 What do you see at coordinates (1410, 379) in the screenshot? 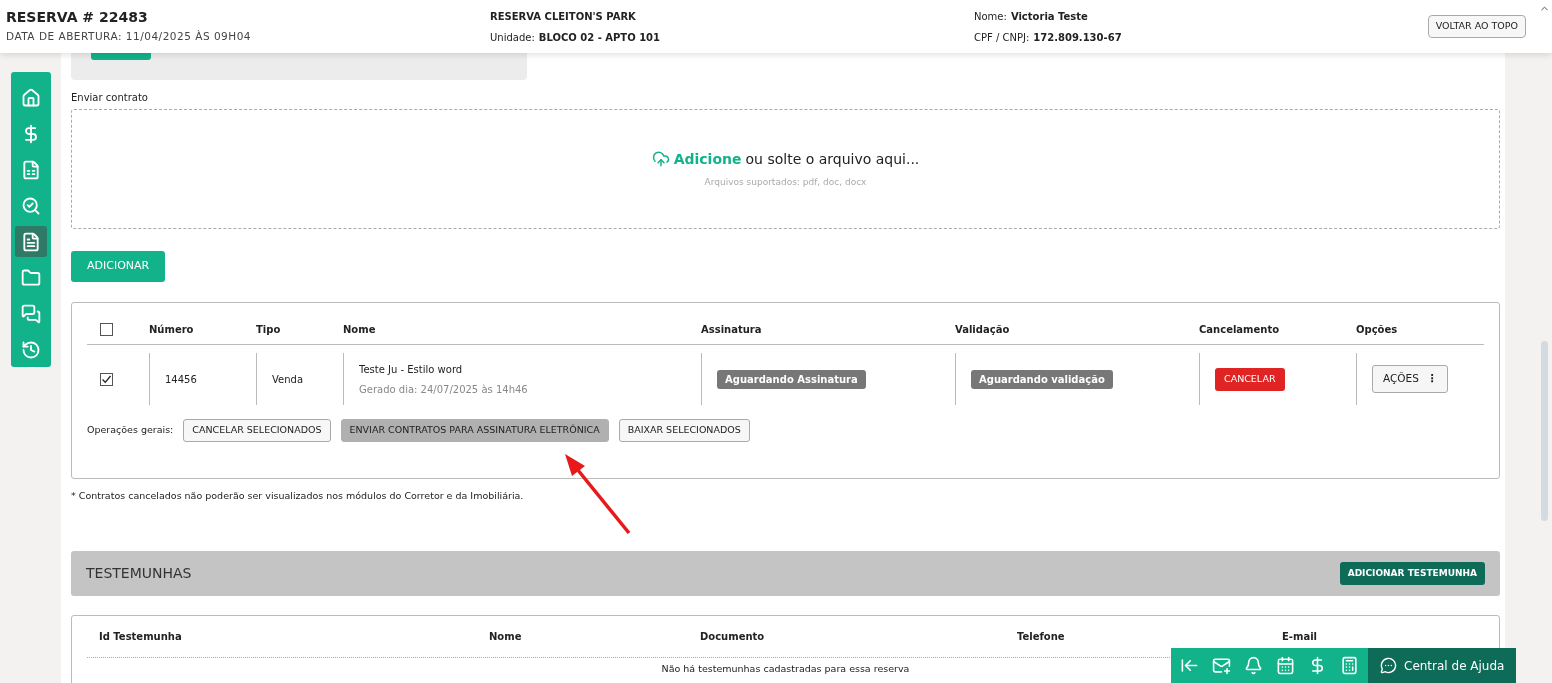
I see `actions-button: AÇÕES ⋮` at bounding box center [1410, 379].